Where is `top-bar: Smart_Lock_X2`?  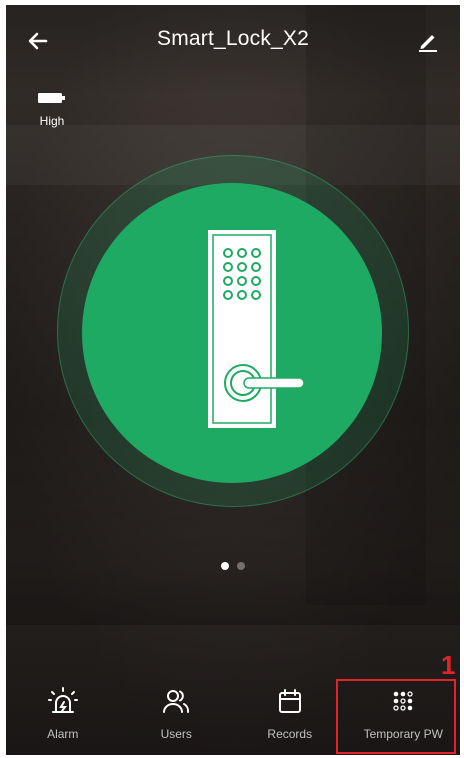 top-bar: Smart_Lock_X2 is located at coordinates (233, 40).